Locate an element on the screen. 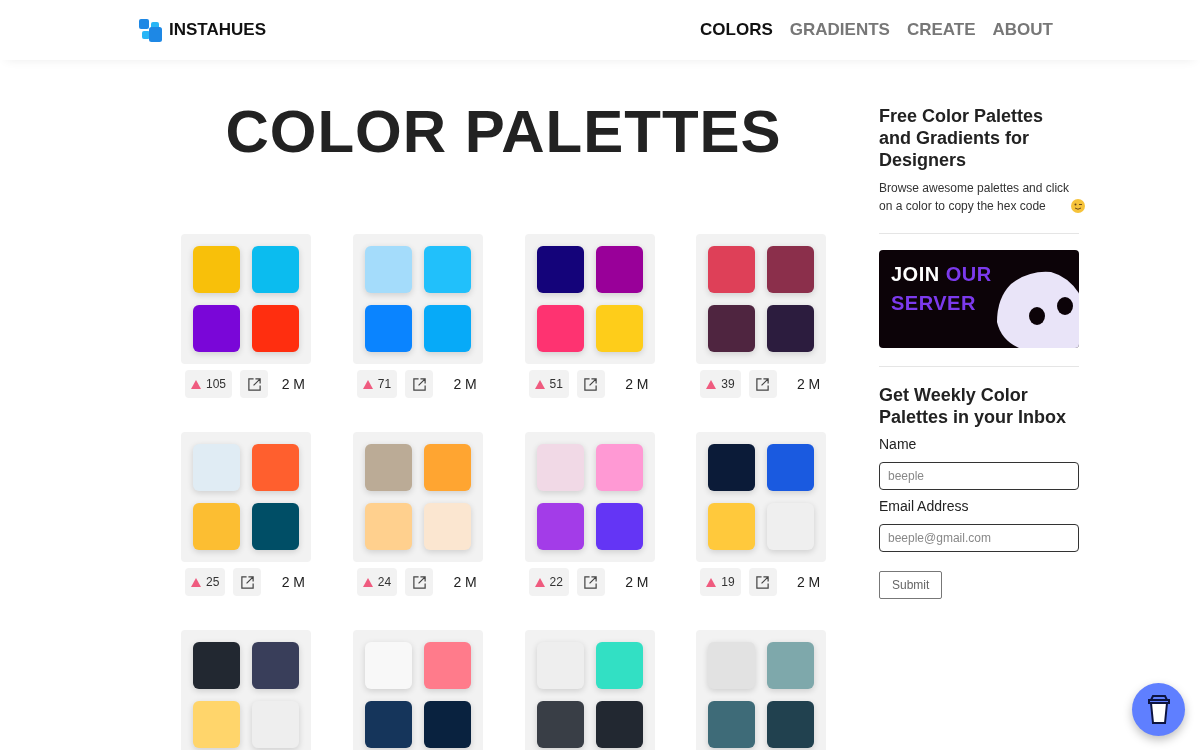  like-button: 51 is located at coordinates (548, 384).